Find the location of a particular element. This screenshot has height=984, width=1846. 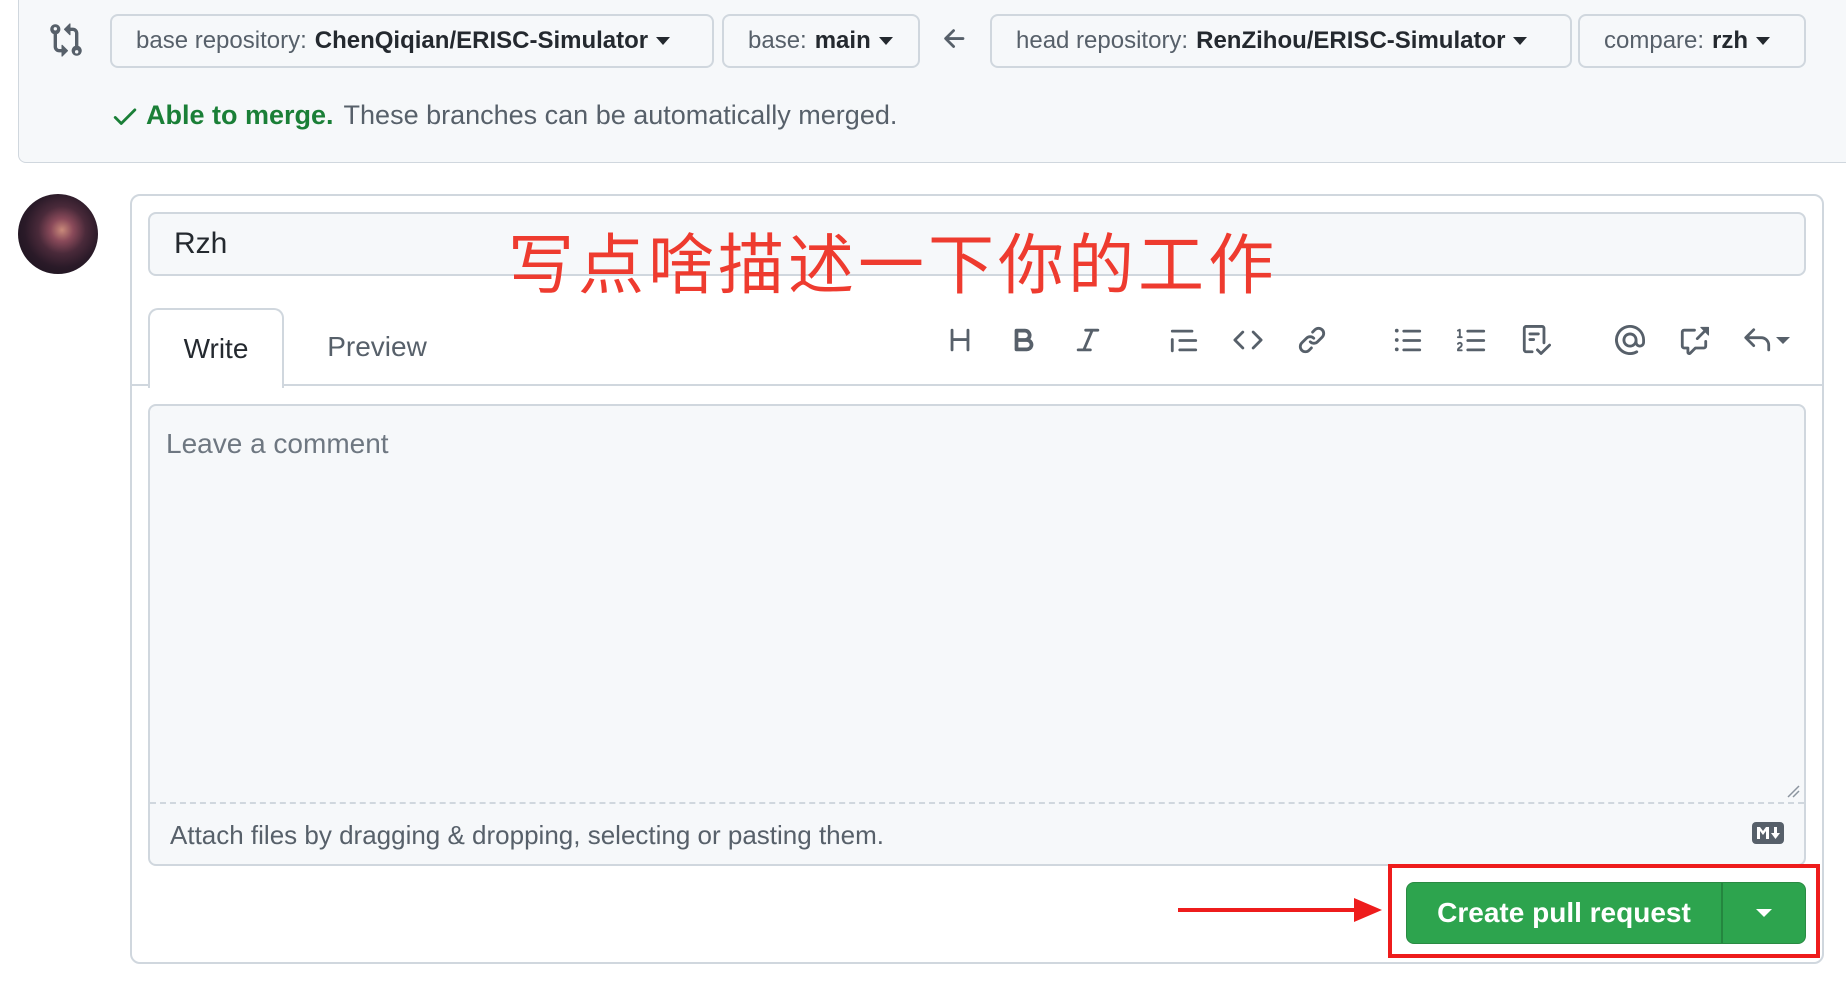

base-branch-value: main is located at coordinates (842, 40).